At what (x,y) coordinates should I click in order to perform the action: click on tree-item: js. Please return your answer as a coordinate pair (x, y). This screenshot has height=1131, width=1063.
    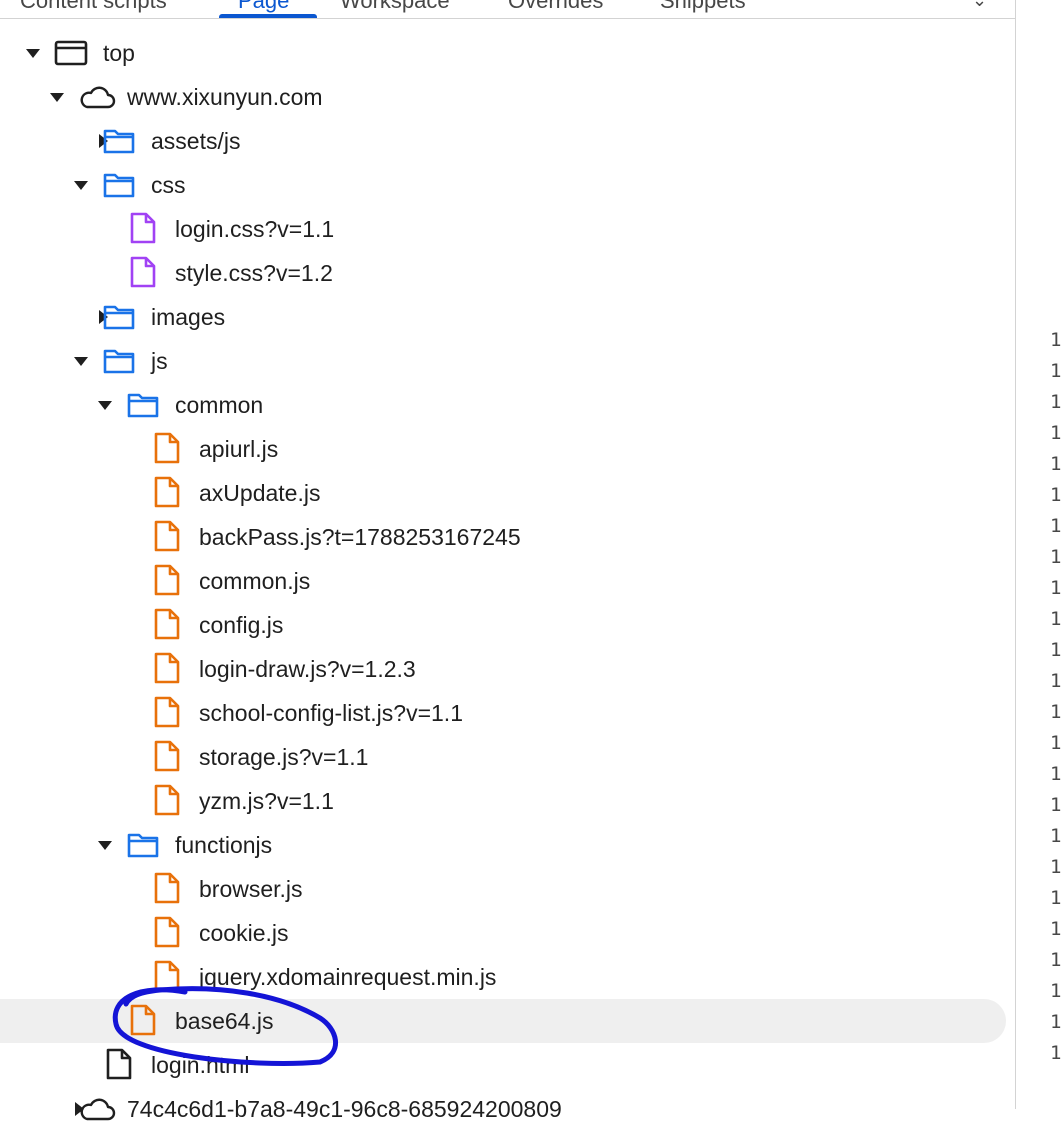
    Looking at the image, I should click on (503, 361).